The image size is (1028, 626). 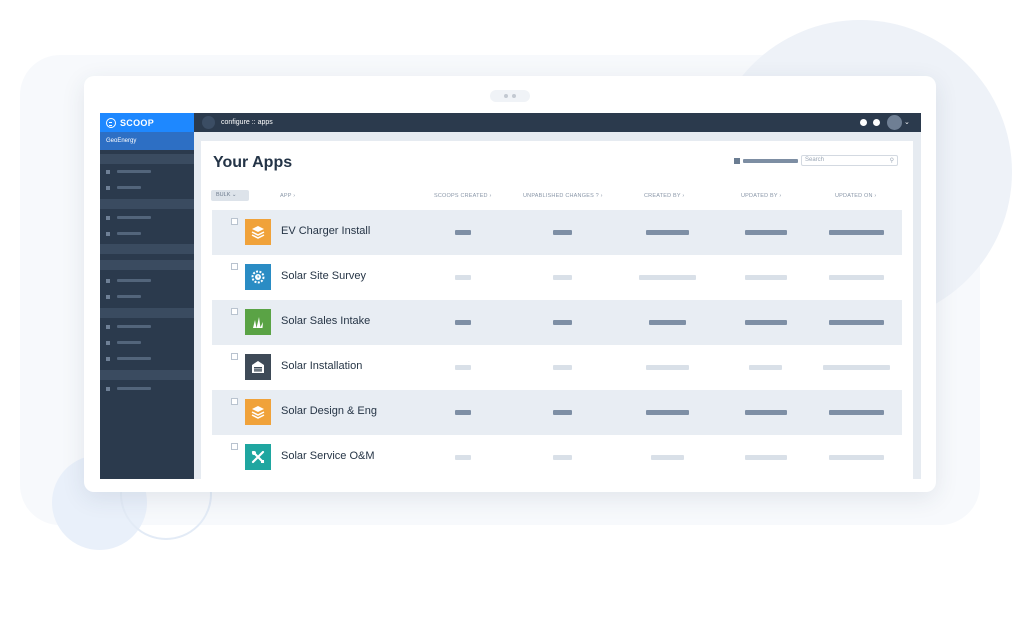 What do you see at coordinates (894, 122) in the screenshot?
I see `user-avatar` at bounding box center [894, 122].